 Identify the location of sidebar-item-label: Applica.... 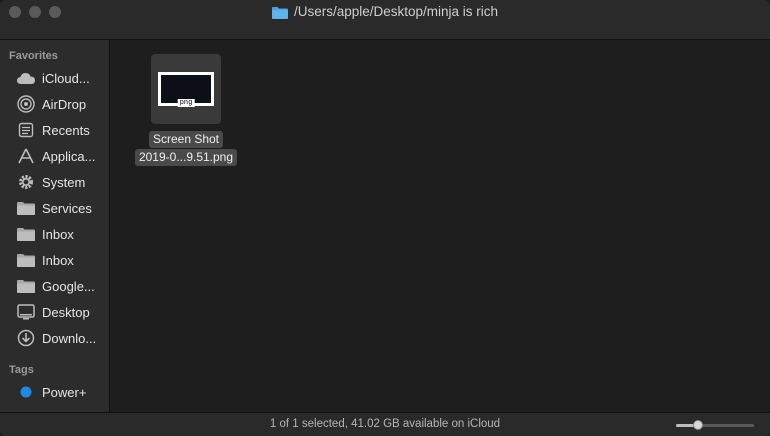
(69, 156).